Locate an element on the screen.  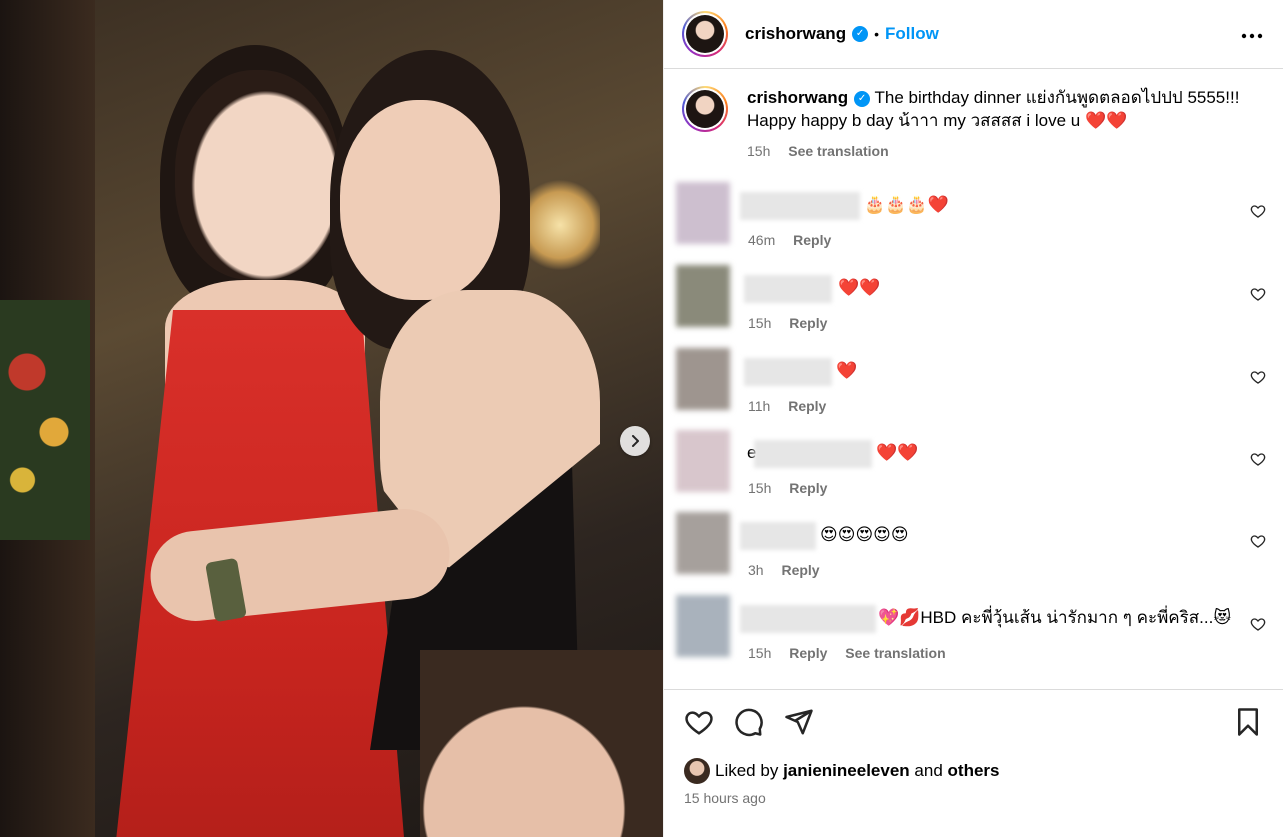
photo-person-left-face is located at coordinates (257, 175).